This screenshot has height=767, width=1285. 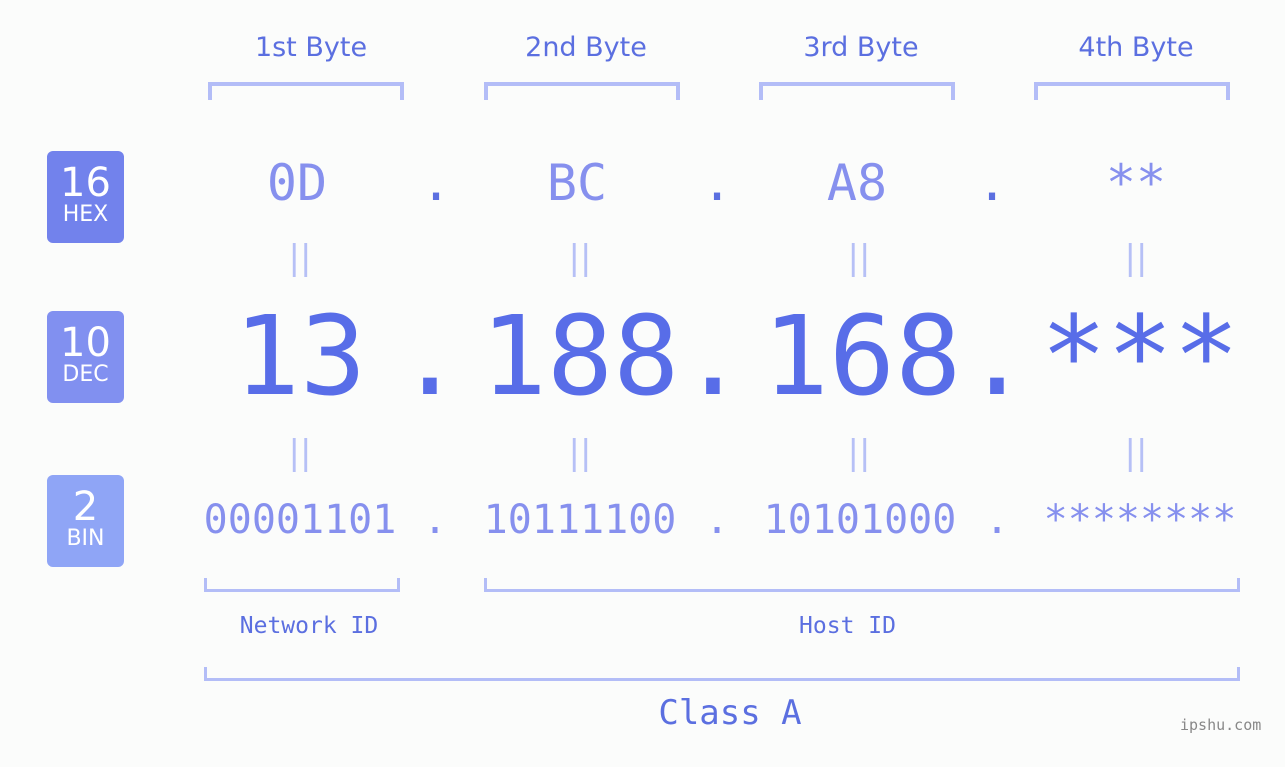 I want to click on bin-badge: 2 BIN, so click(x=85, y=521).